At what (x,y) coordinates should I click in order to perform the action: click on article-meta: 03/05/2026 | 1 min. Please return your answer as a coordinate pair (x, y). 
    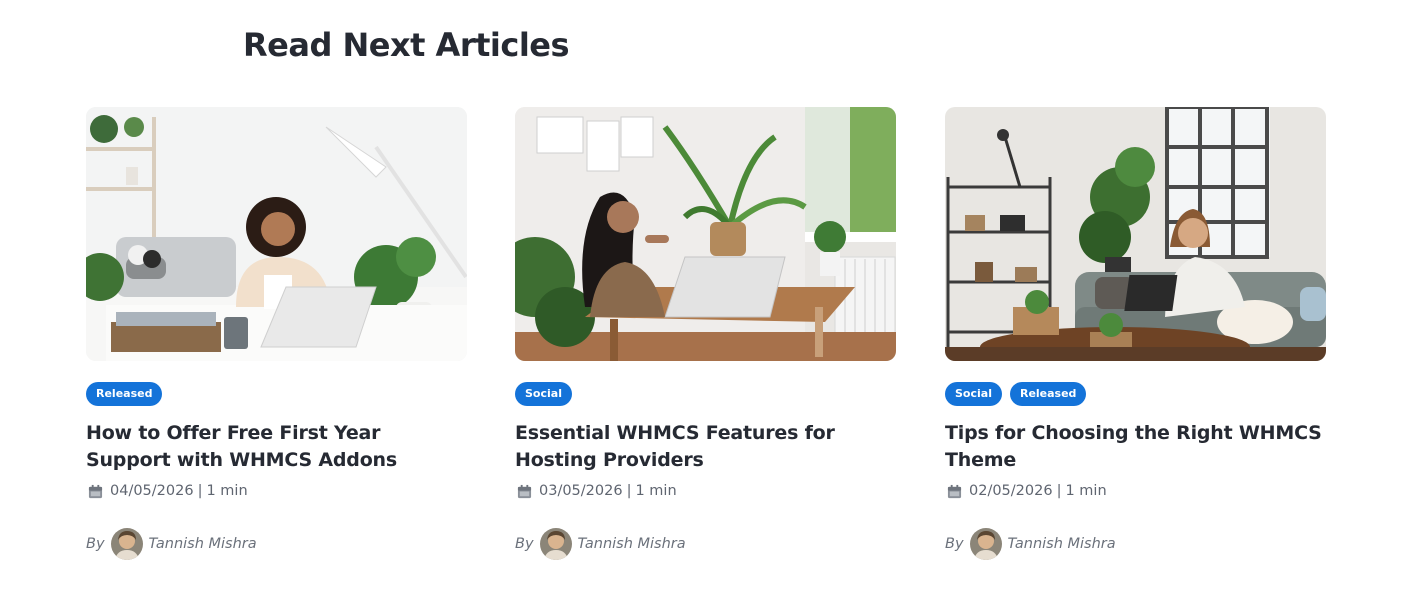
    Looking at the image, I should click on (705, 491).